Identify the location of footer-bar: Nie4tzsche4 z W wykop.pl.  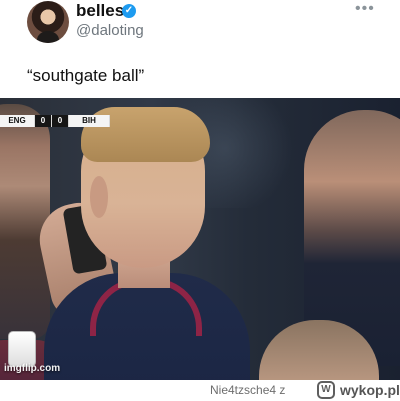
(200, 390).